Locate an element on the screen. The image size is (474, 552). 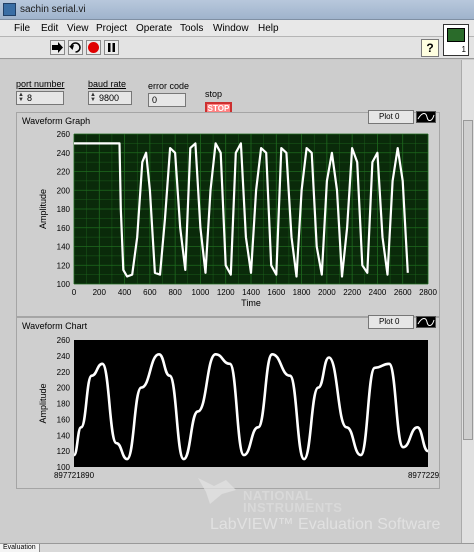
graph-legend-text: Plot 0 is located at coordinates (389, 116).